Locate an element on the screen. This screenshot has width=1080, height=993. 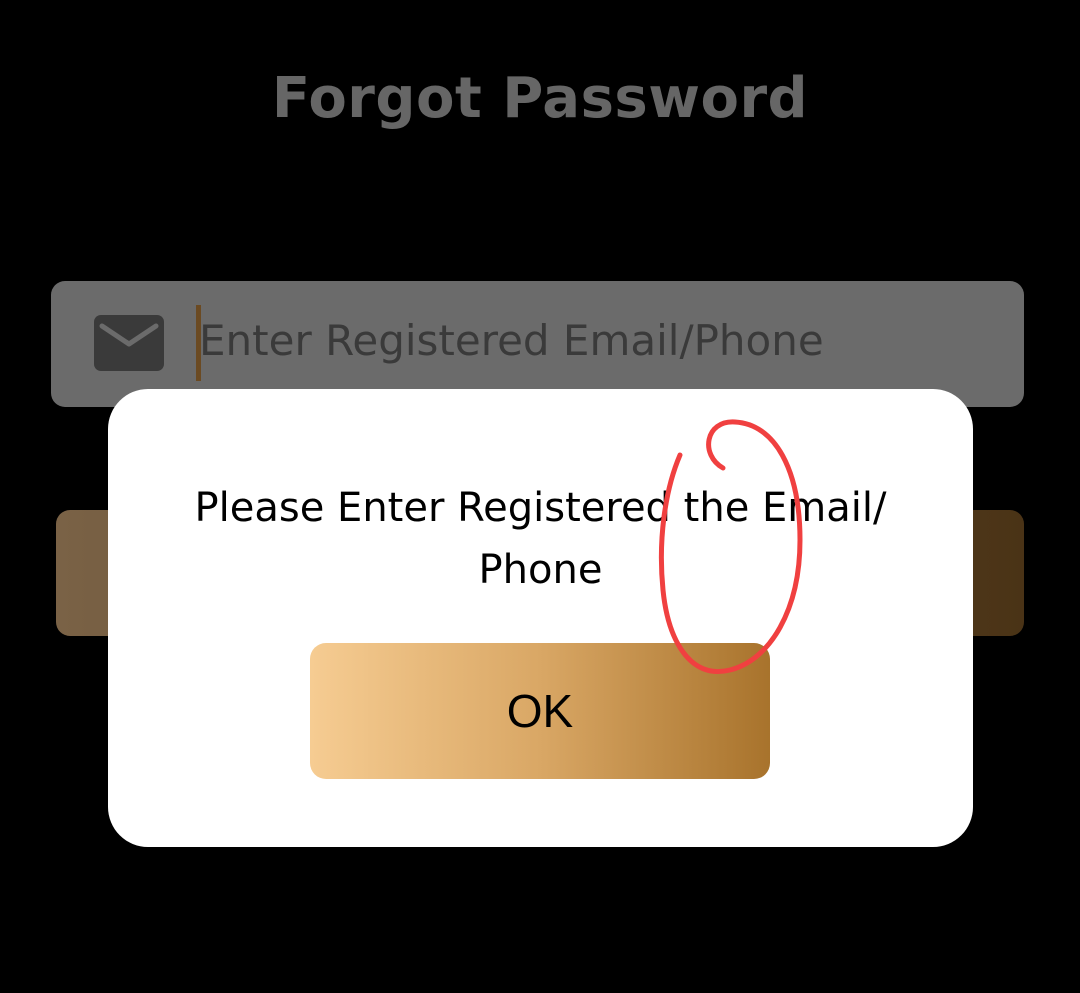
ok-button-label: OK is located at coordinates (540, 711).